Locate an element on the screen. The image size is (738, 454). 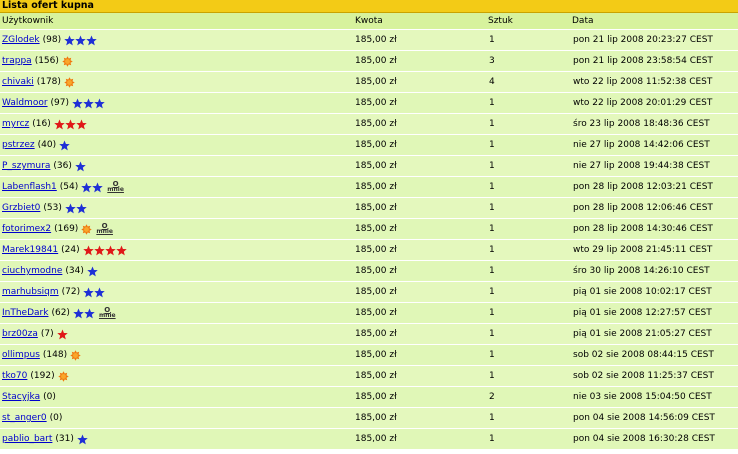
username-link: chivaki is located at coordinates (18, 82).